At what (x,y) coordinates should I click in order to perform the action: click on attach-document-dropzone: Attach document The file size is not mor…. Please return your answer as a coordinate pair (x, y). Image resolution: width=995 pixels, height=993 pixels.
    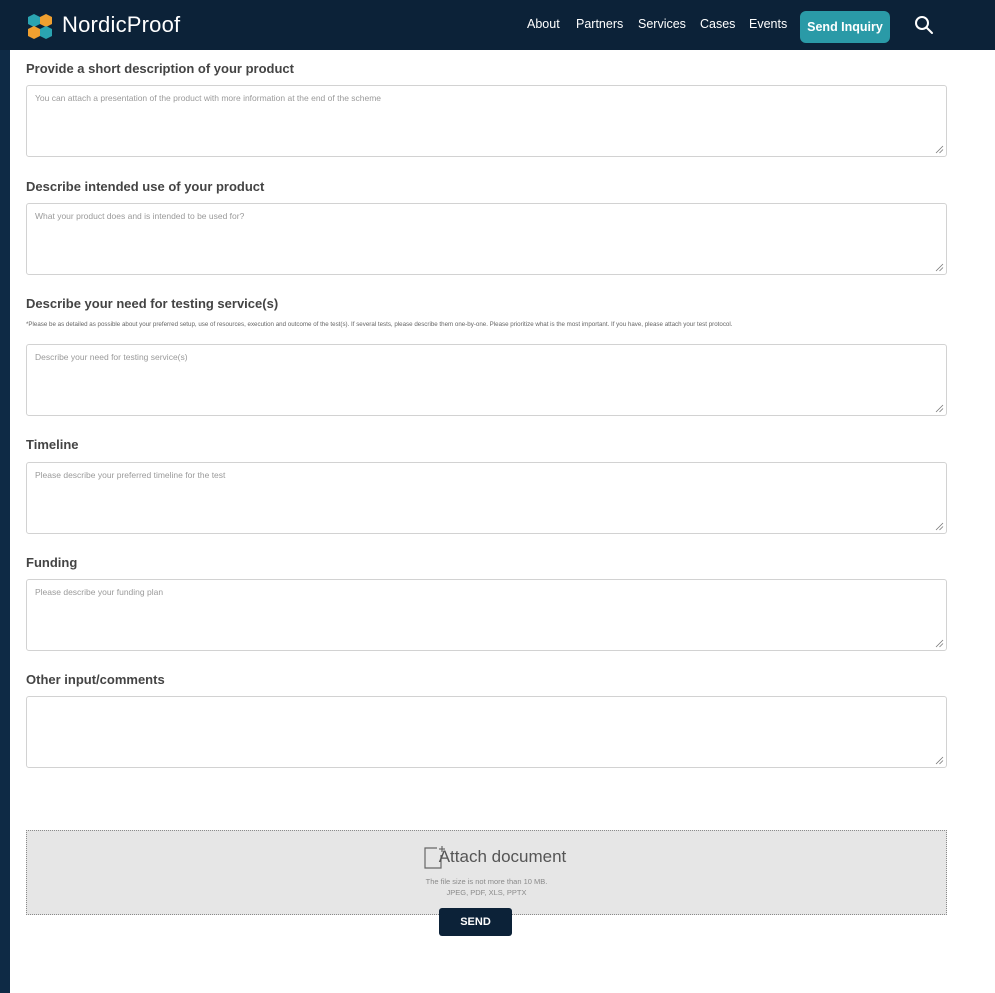
    Looking at the image, I should click on (486, 872).